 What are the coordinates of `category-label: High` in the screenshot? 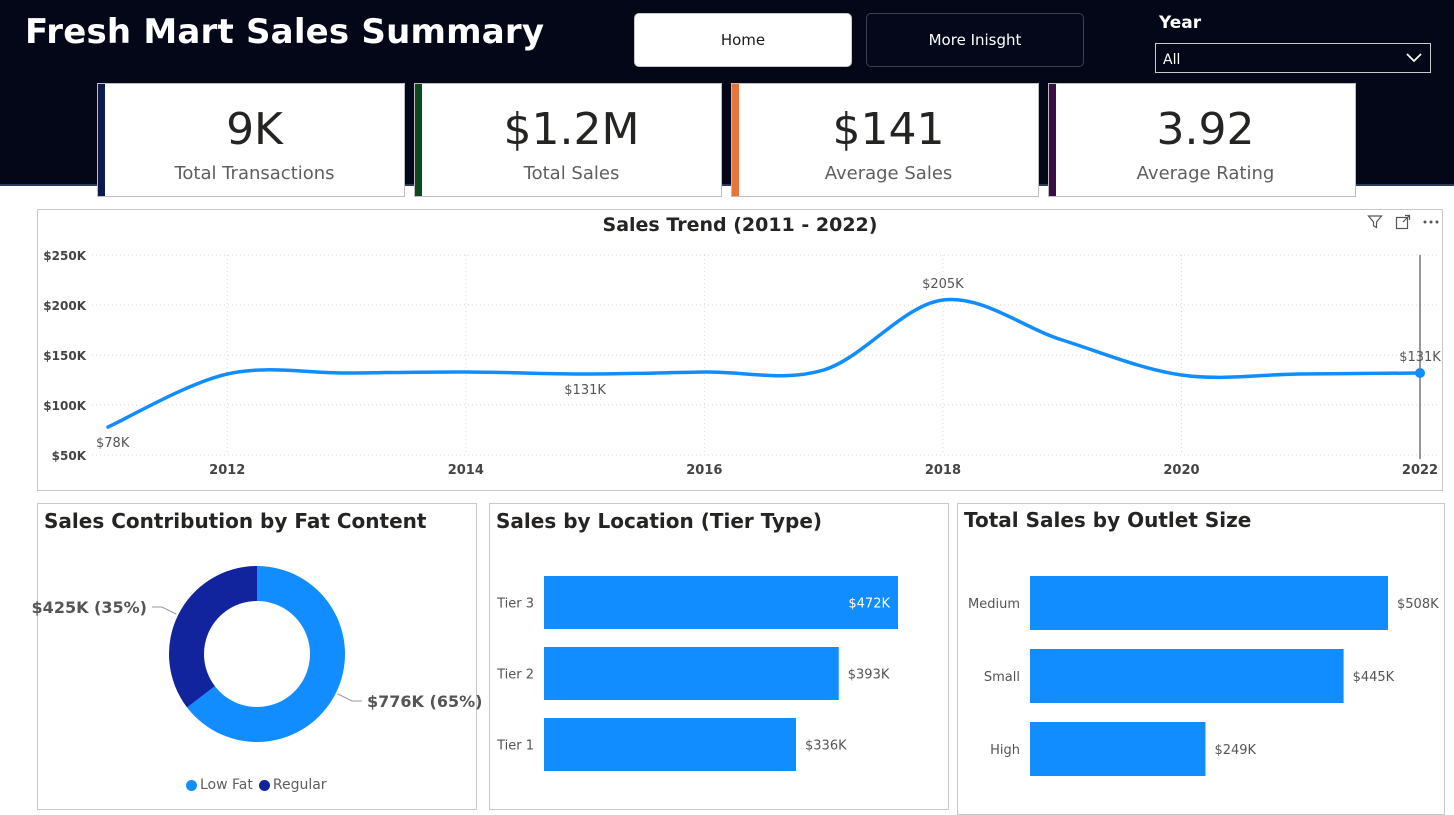 It's located at (1005, 750).